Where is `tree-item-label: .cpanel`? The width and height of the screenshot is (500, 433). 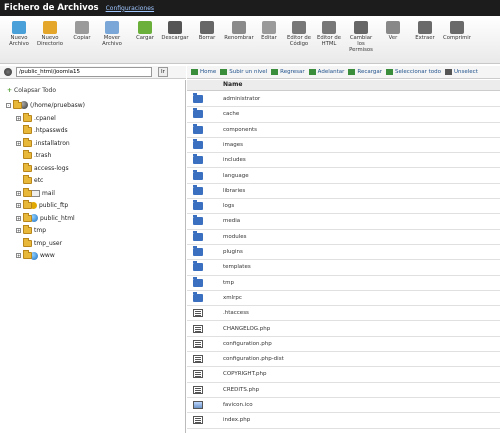 tree-item-label: .cpanel is located at coordinates (45, 118).